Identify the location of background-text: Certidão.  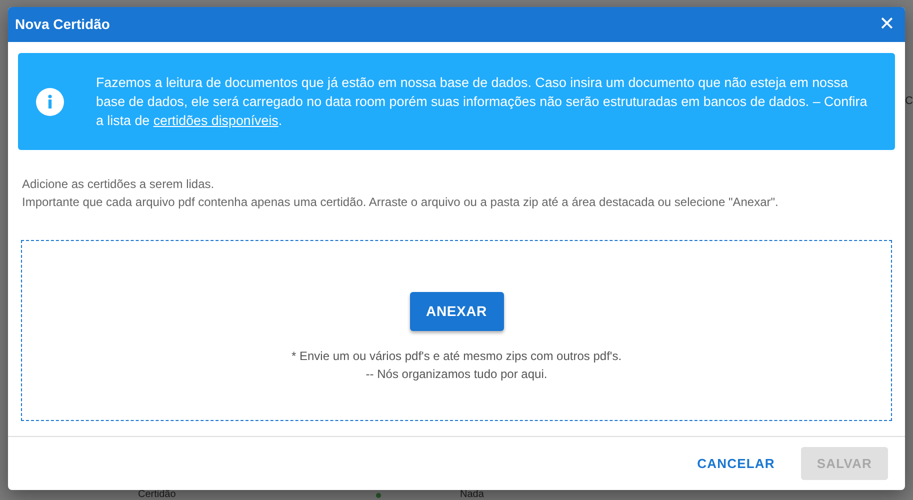
(157, 495).